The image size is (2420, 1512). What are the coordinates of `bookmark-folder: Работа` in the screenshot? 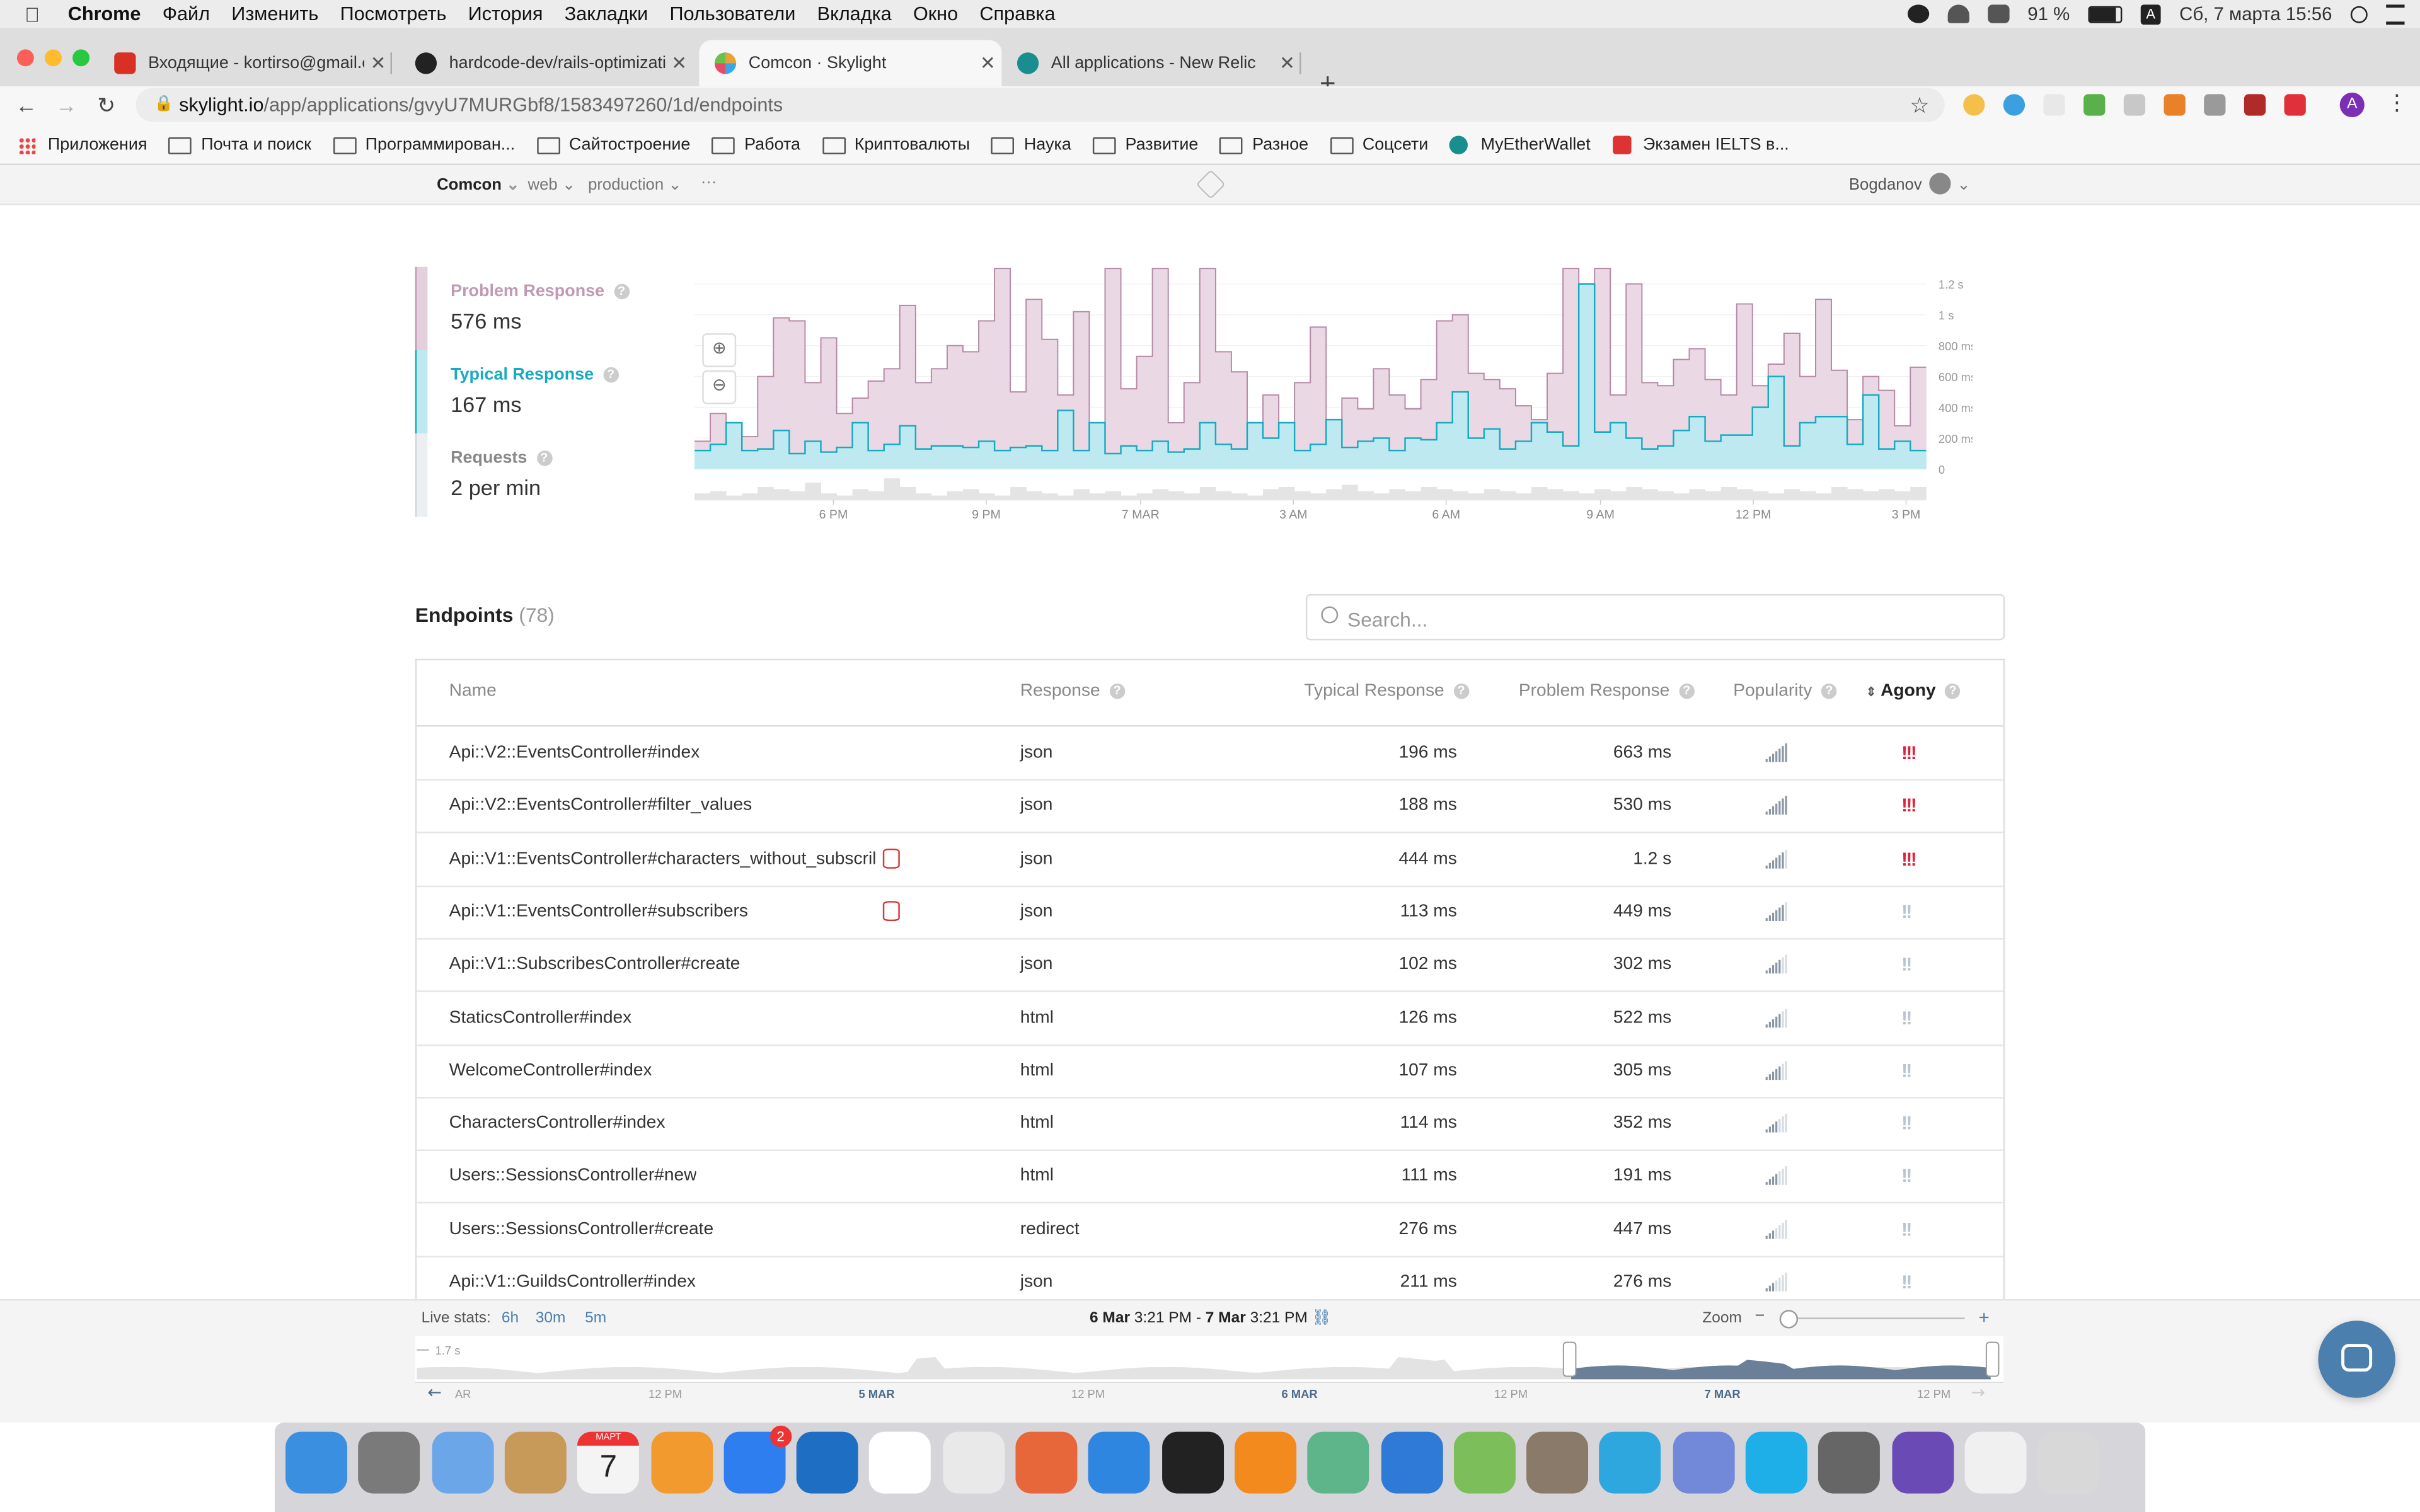 It's located at (756, 145).